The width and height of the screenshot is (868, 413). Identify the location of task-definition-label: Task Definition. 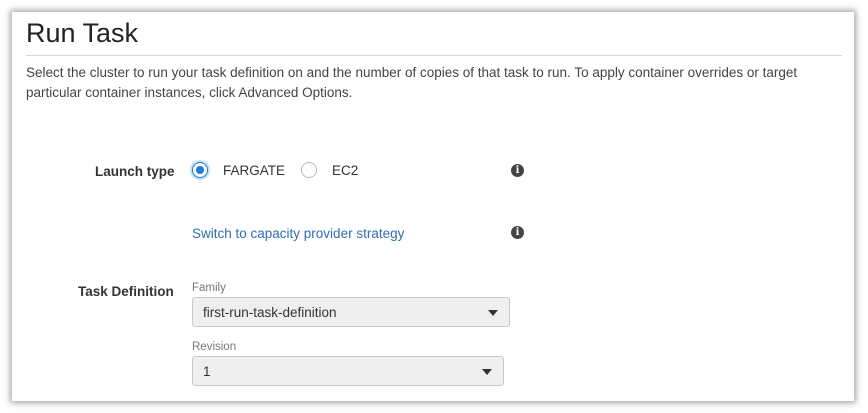
(126, 291).